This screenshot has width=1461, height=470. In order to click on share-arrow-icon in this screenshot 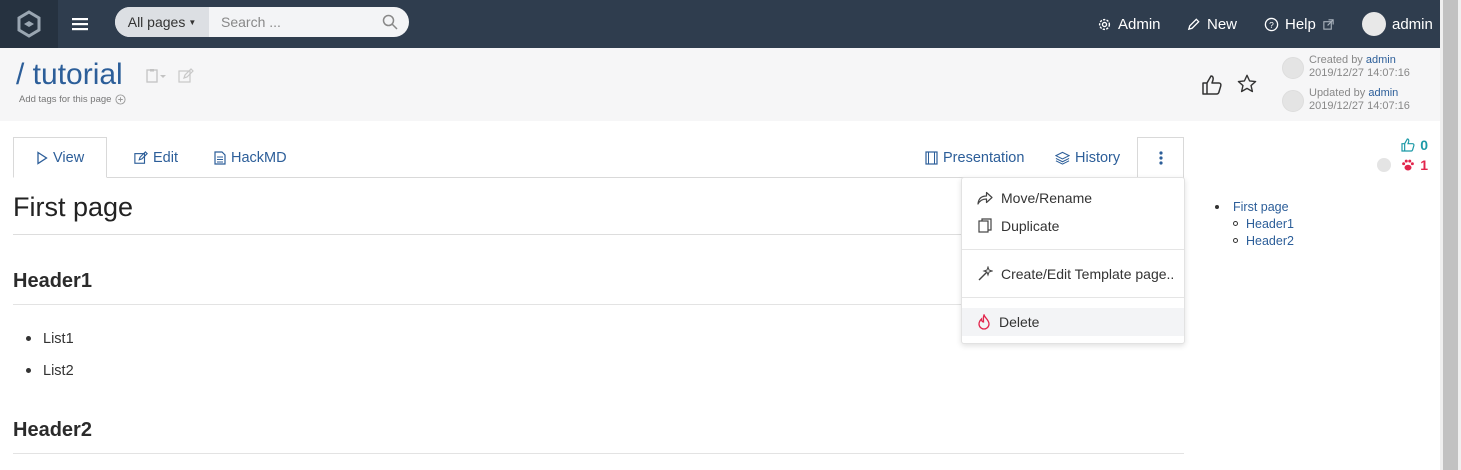, I will do `click(985, 198)`.